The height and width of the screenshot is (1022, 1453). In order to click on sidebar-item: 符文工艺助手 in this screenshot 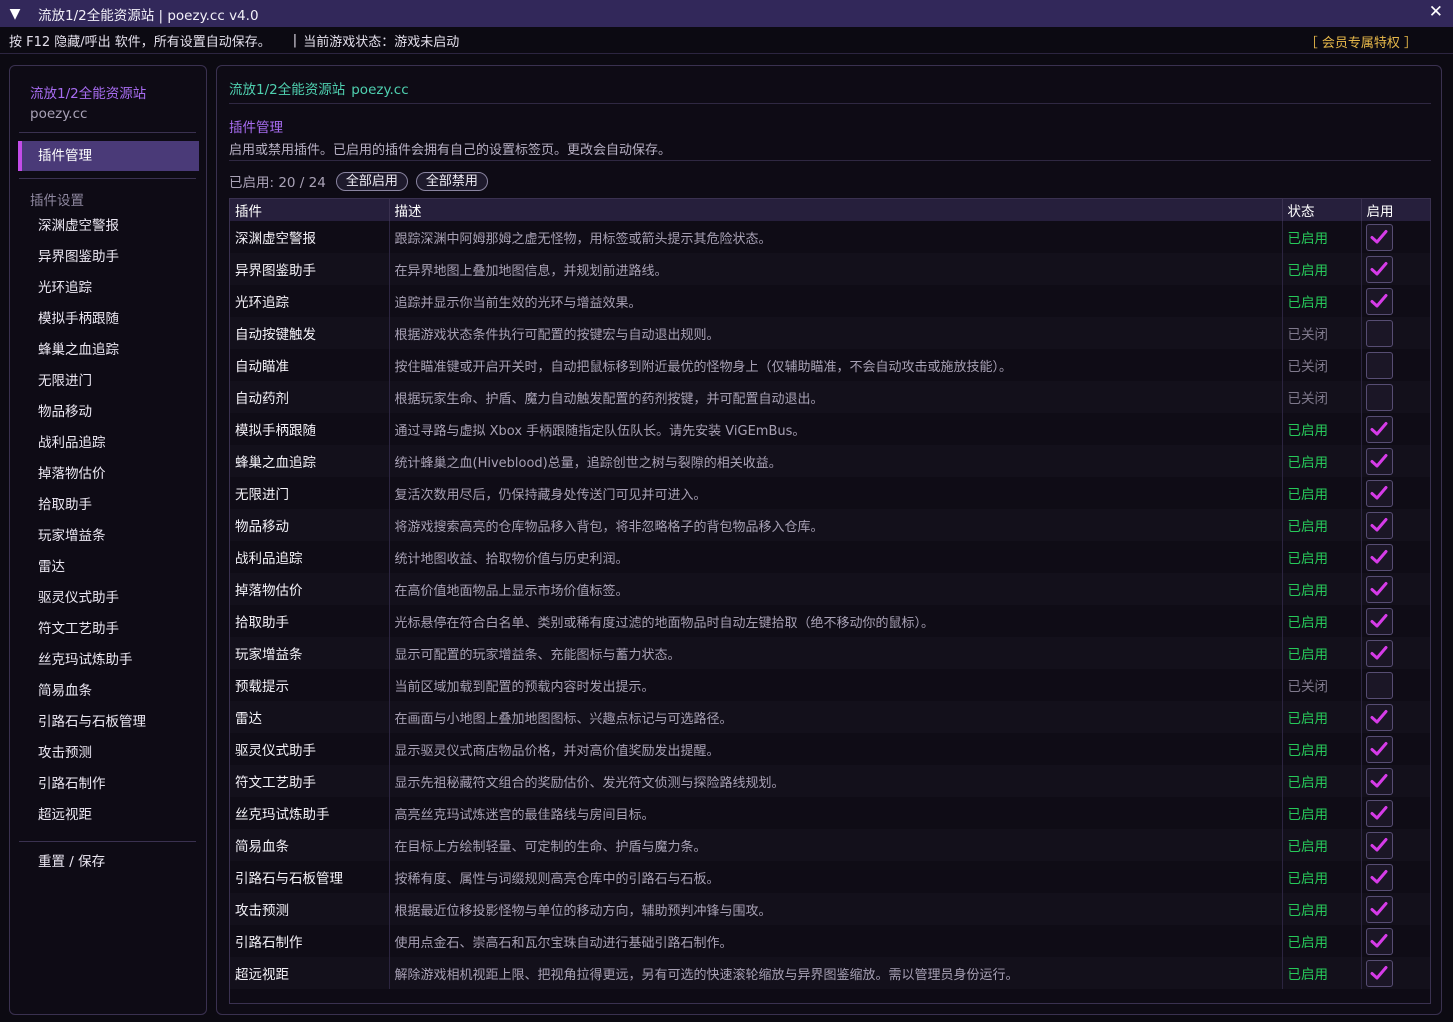, I will do `click(92, 629)`.